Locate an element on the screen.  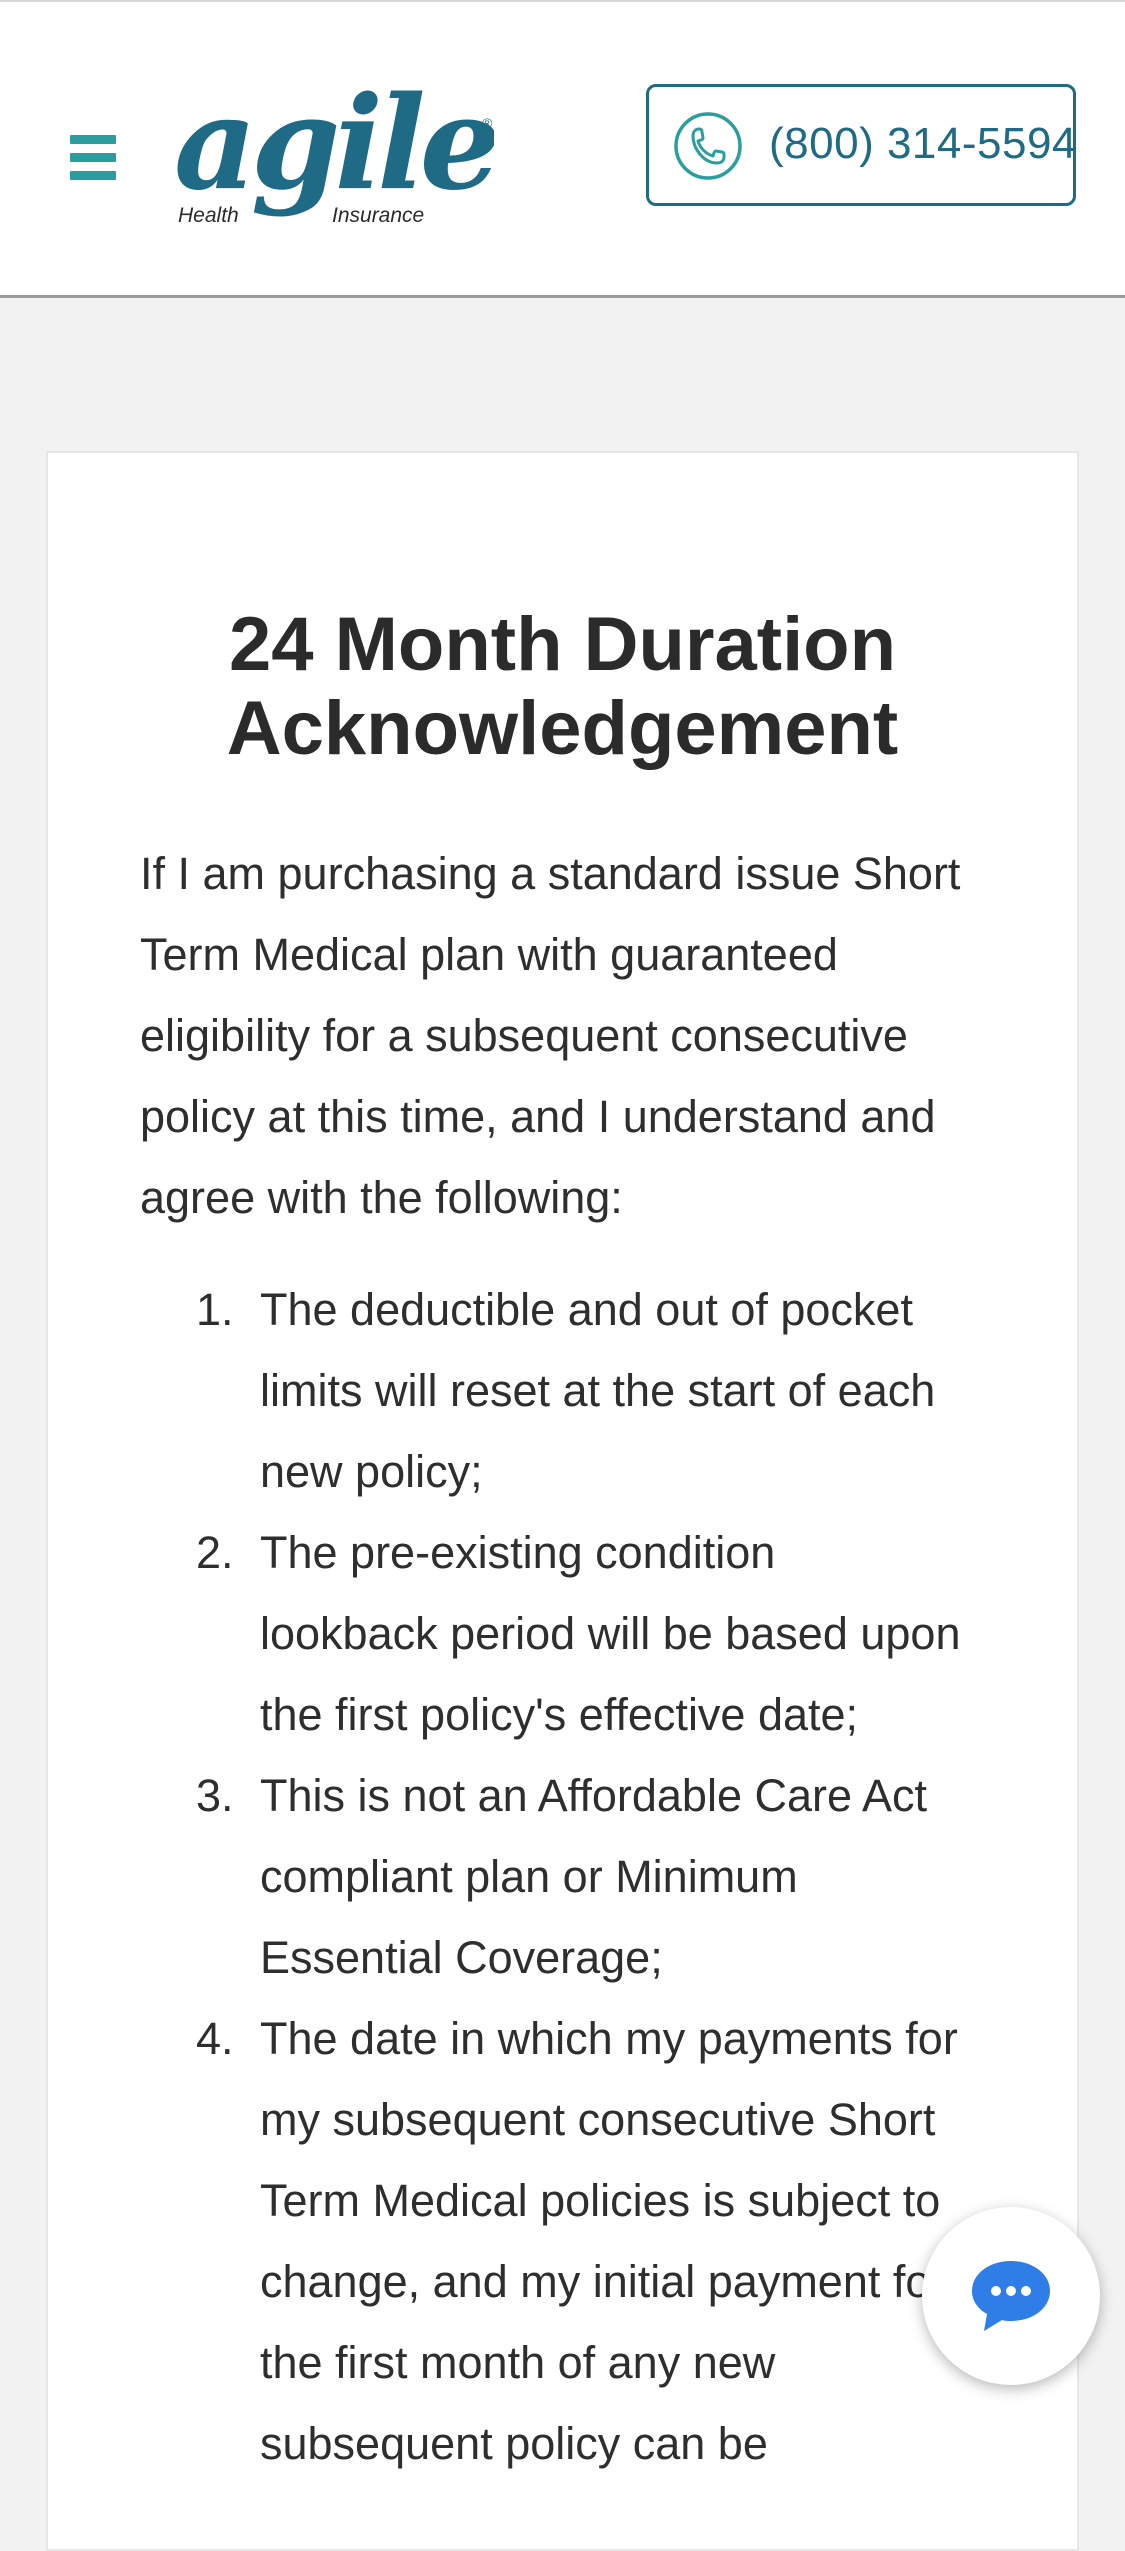
list-item-line: Term Medical policies is subject to is located at coordinates (600, 2200).